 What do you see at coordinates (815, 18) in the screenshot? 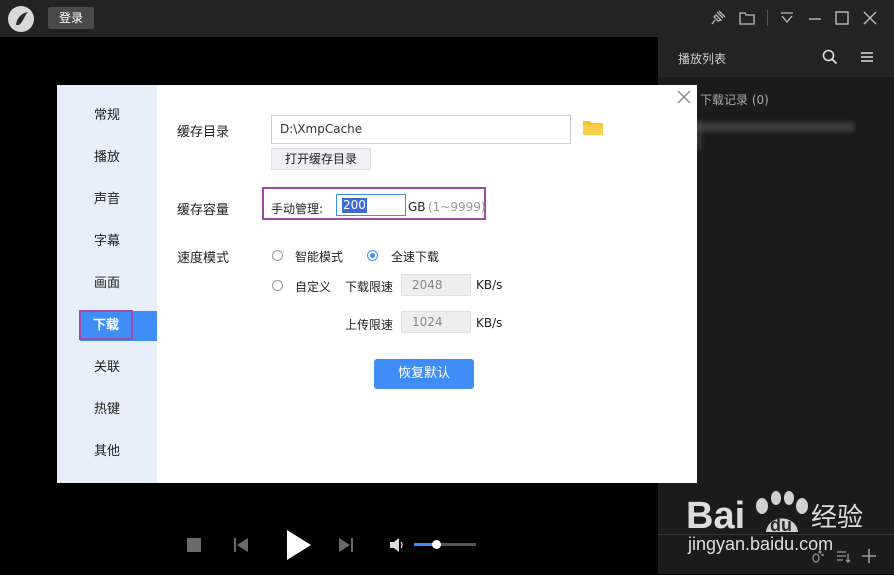
I see `minimize-icon` at bounding box center [815, 18].